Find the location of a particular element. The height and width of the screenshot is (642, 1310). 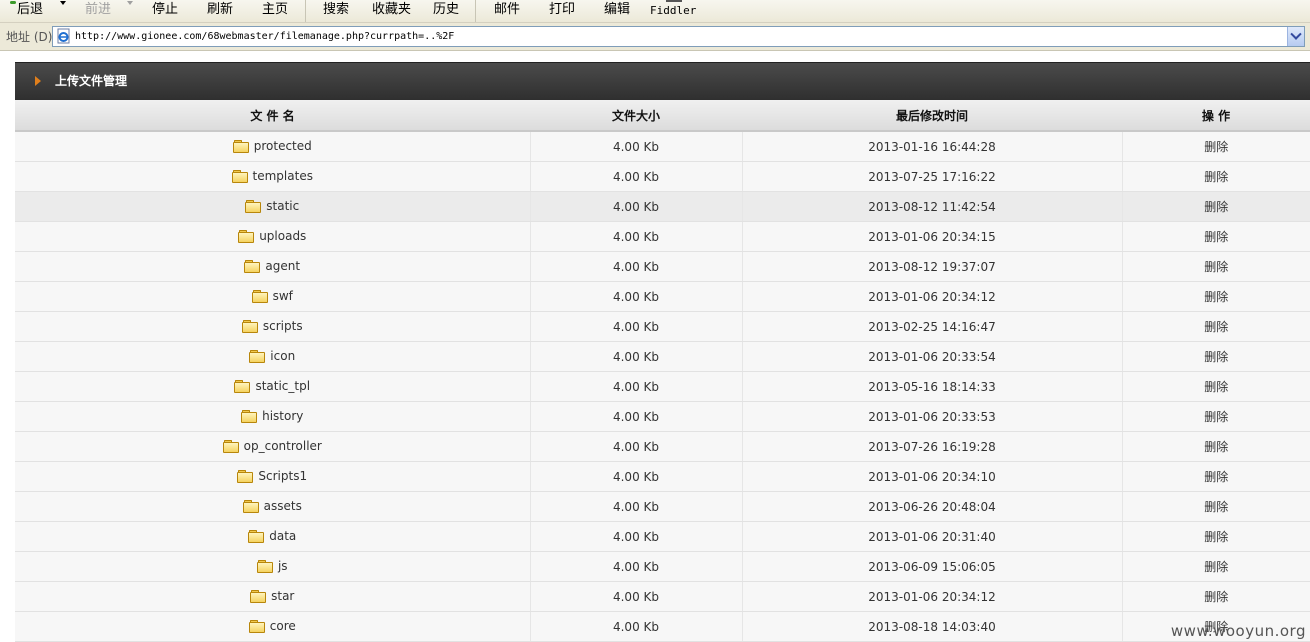

file-link: js is located at coordinates (272, 566).